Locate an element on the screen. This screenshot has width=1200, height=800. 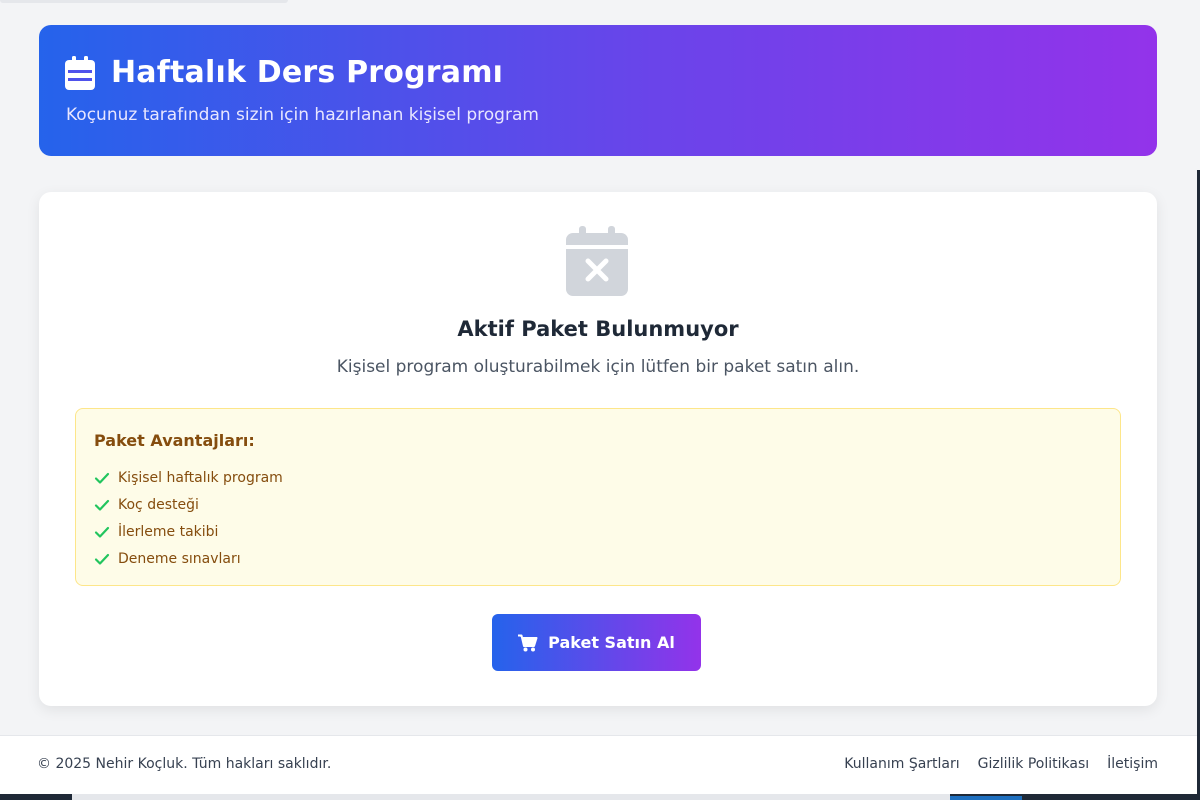
top-edge-sliver is located at coordinates (144, 1).